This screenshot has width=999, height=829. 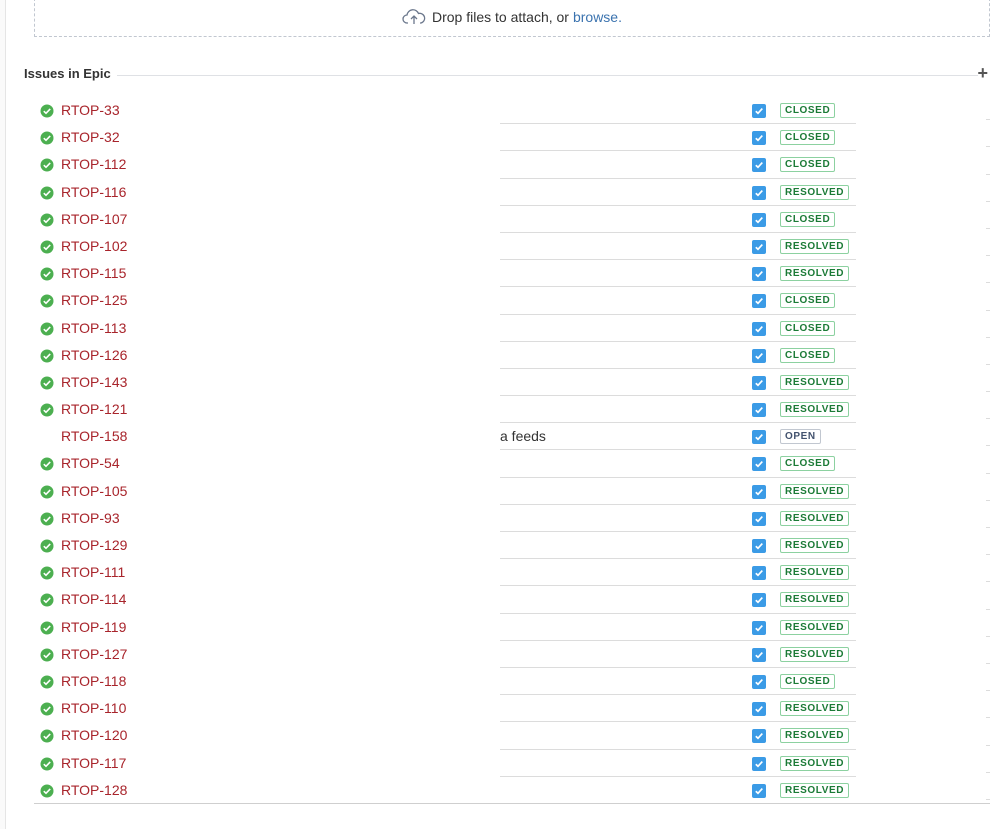 I want to click on issue-row: RTOP-158 a feeds OPEN, so click(x=512, y=437).